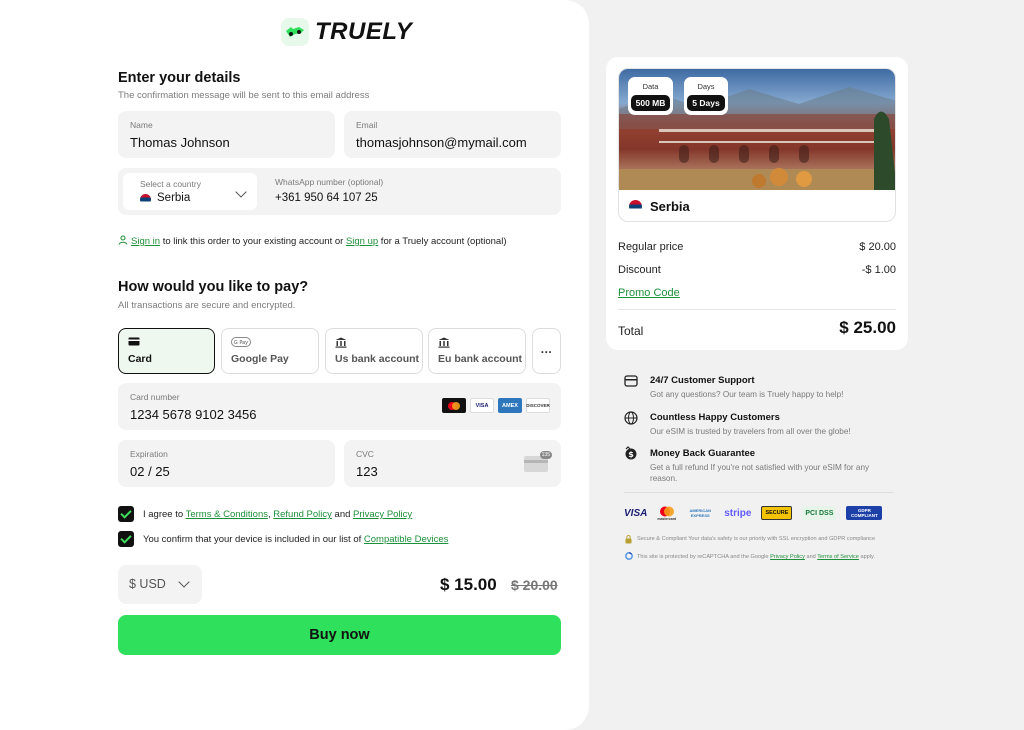 The height and width of the screenshot is (730, 1024). Describe the element at coordinates (145, 241) in the screenshot. I see `sign-in-link: Sign in` at that location.